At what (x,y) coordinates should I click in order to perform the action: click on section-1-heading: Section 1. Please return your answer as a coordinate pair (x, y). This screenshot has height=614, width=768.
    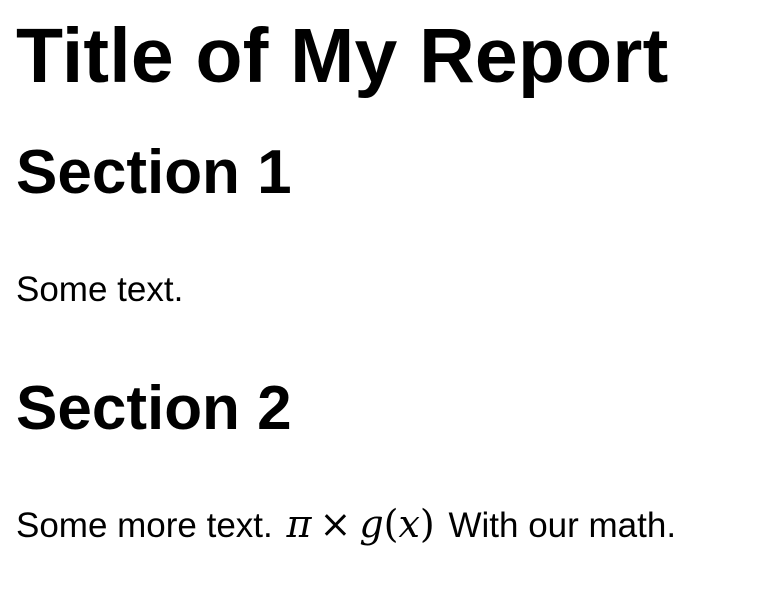
    Looking at the image, I should click on (154, 172).